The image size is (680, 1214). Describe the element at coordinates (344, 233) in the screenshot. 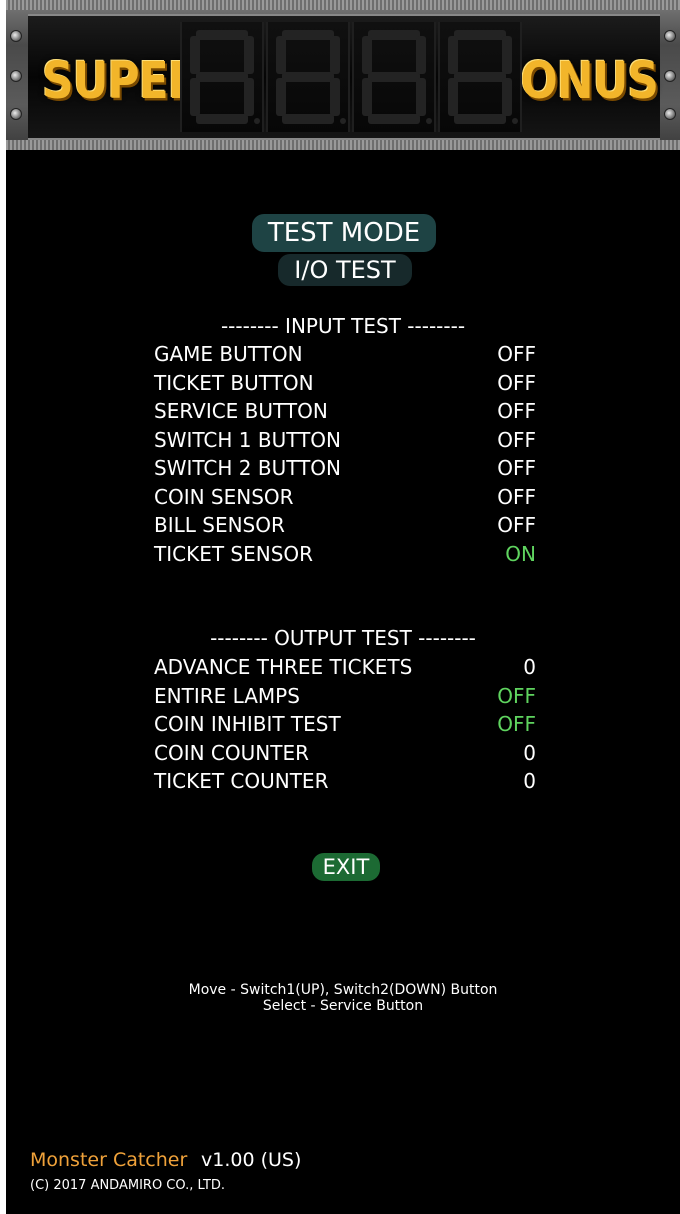

I see `test-mode-title: TEST MODE` at that location.